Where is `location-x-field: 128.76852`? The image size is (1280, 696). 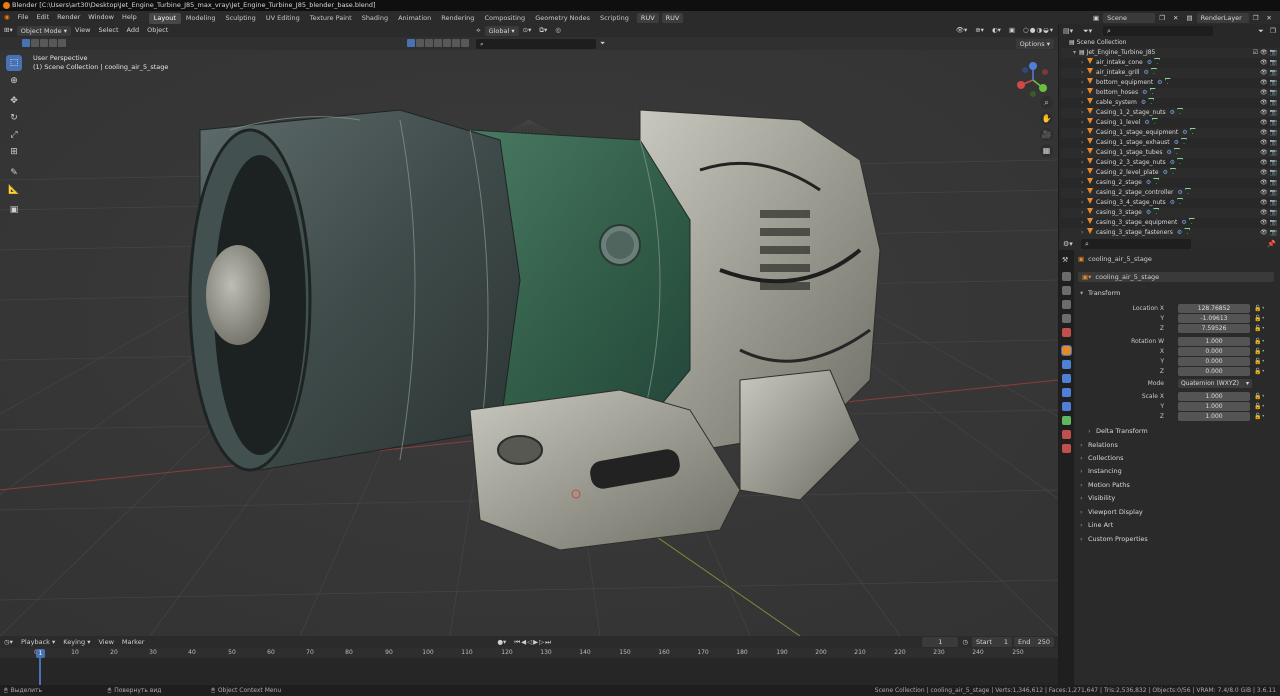 location-x-field: 128.76852 is located at coordinates (1214, 308).